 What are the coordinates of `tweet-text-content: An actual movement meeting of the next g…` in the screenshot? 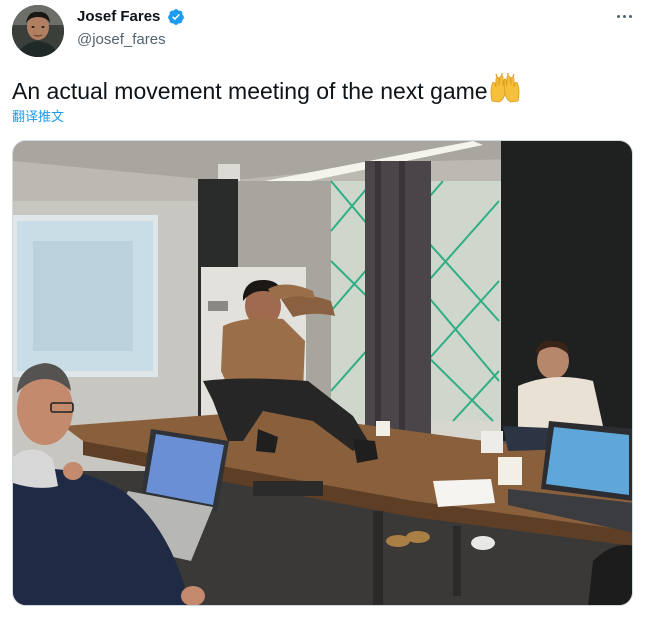 It's located at (250, 91).